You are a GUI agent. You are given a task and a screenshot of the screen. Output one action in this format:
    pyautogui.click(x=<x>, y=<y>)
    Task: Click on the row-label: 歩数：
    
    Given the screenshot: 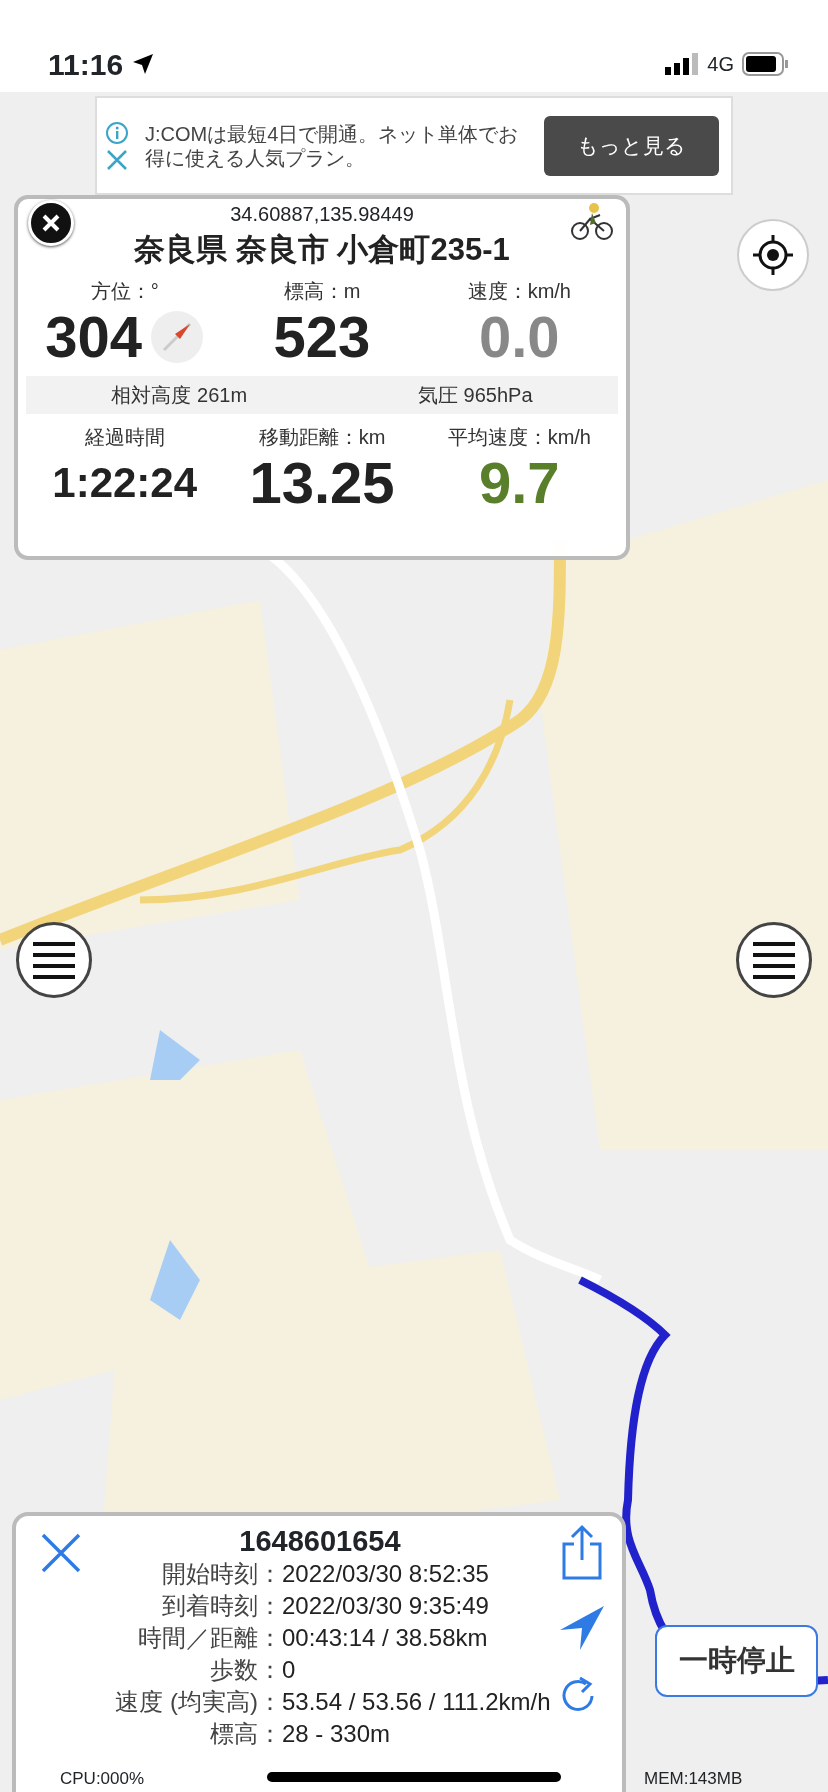 What is the action you would take?
    pyautogui.click(x=245, y=1670)
    